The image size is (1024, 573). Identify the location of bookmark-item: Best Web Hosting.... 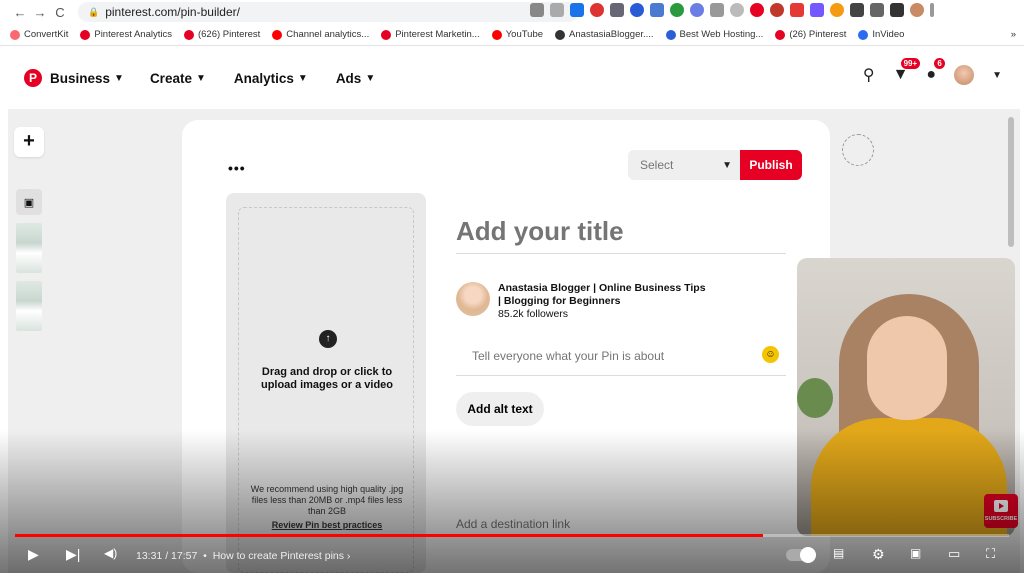
(714, 34).